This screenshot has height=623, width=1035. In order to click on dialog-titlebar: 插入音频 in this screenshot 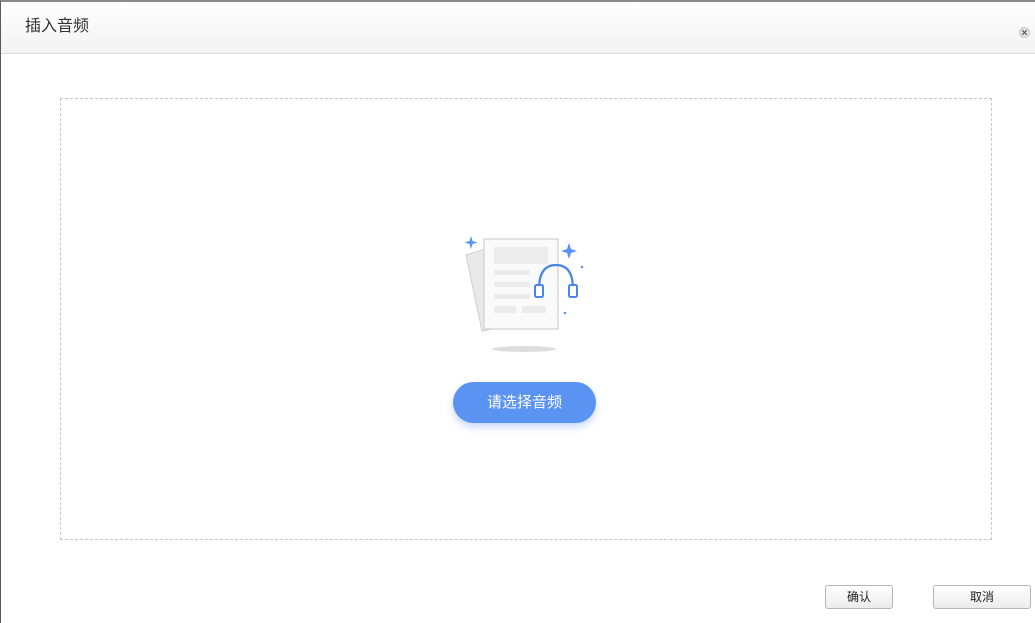, I will do `click(518, 28)`.